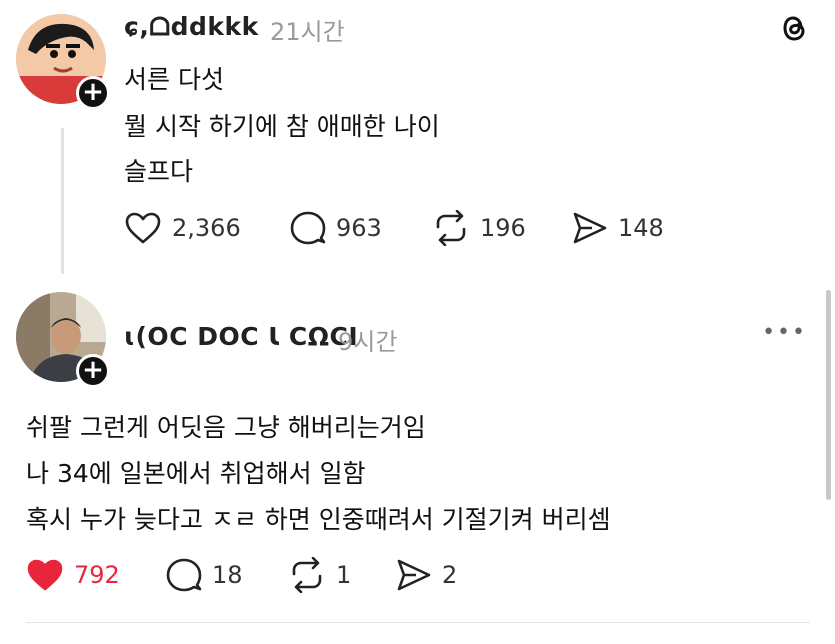 Image resolution: width=835 pixels, height=644 pixels. What do you see at coordinates (191, 27) in the screenshot?
I see `post-username: ɕ,ᗝddkkk` at bounding box center [191, 27].